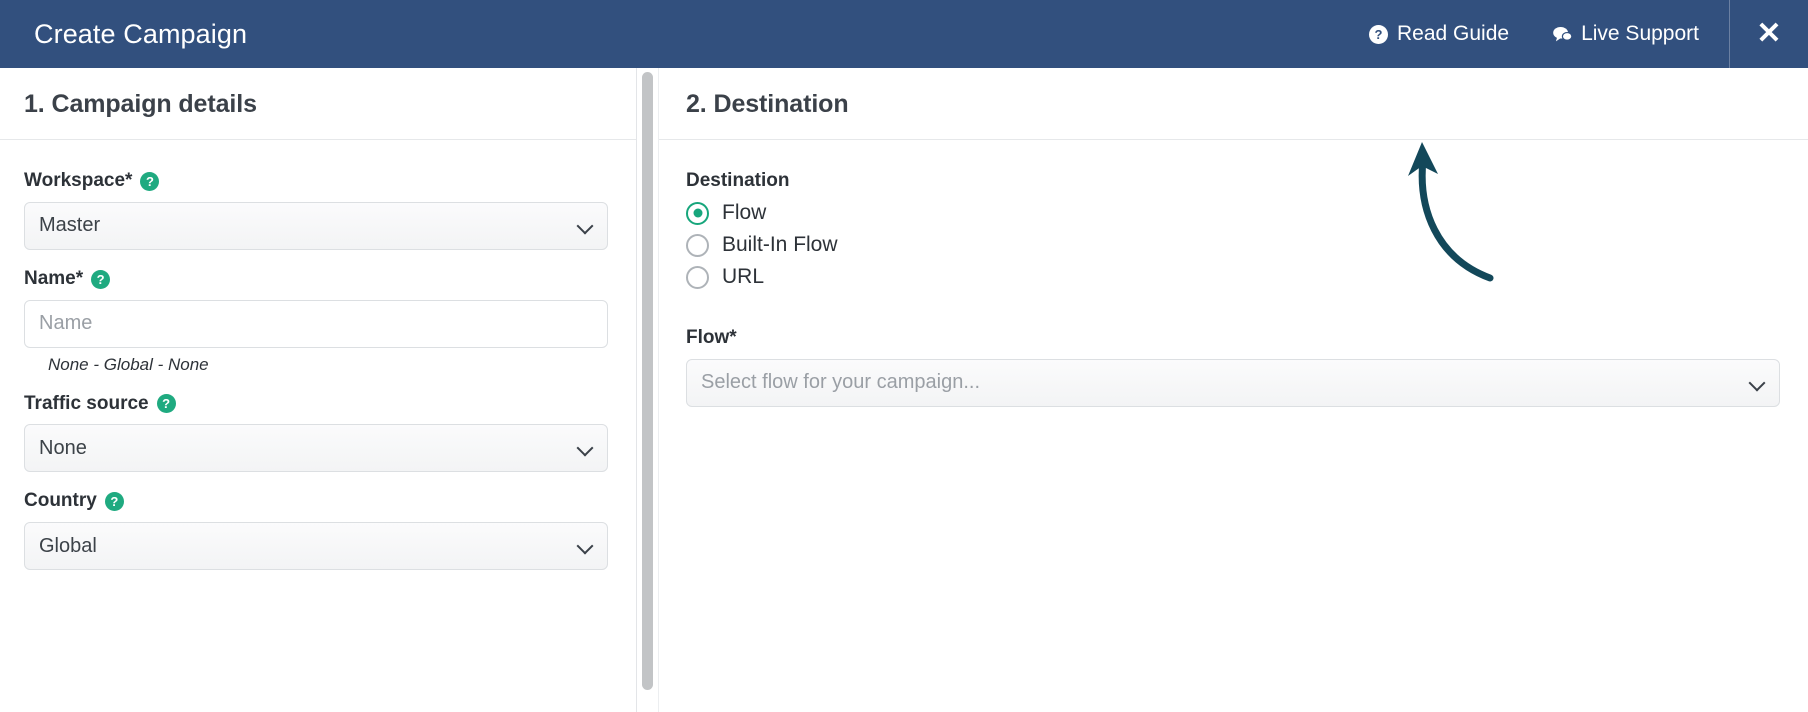 This screenshot has width=1808, height=712. What do you see at coordinates (744, 212) in the screenshot?
I see `destination-option-flow-label: Flow` at bounding box center [744, 212].